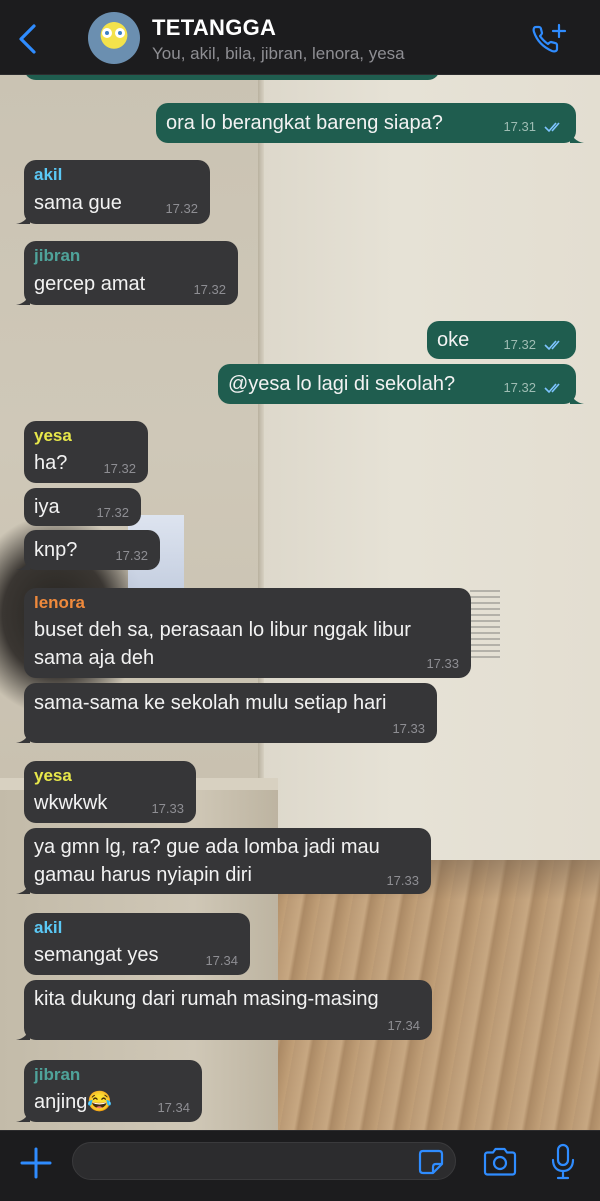 This screenshot has height=1201, width=600. Describe the element at coordinates (453, 340) in the screenshot. I see `message-text: oke` at that location.